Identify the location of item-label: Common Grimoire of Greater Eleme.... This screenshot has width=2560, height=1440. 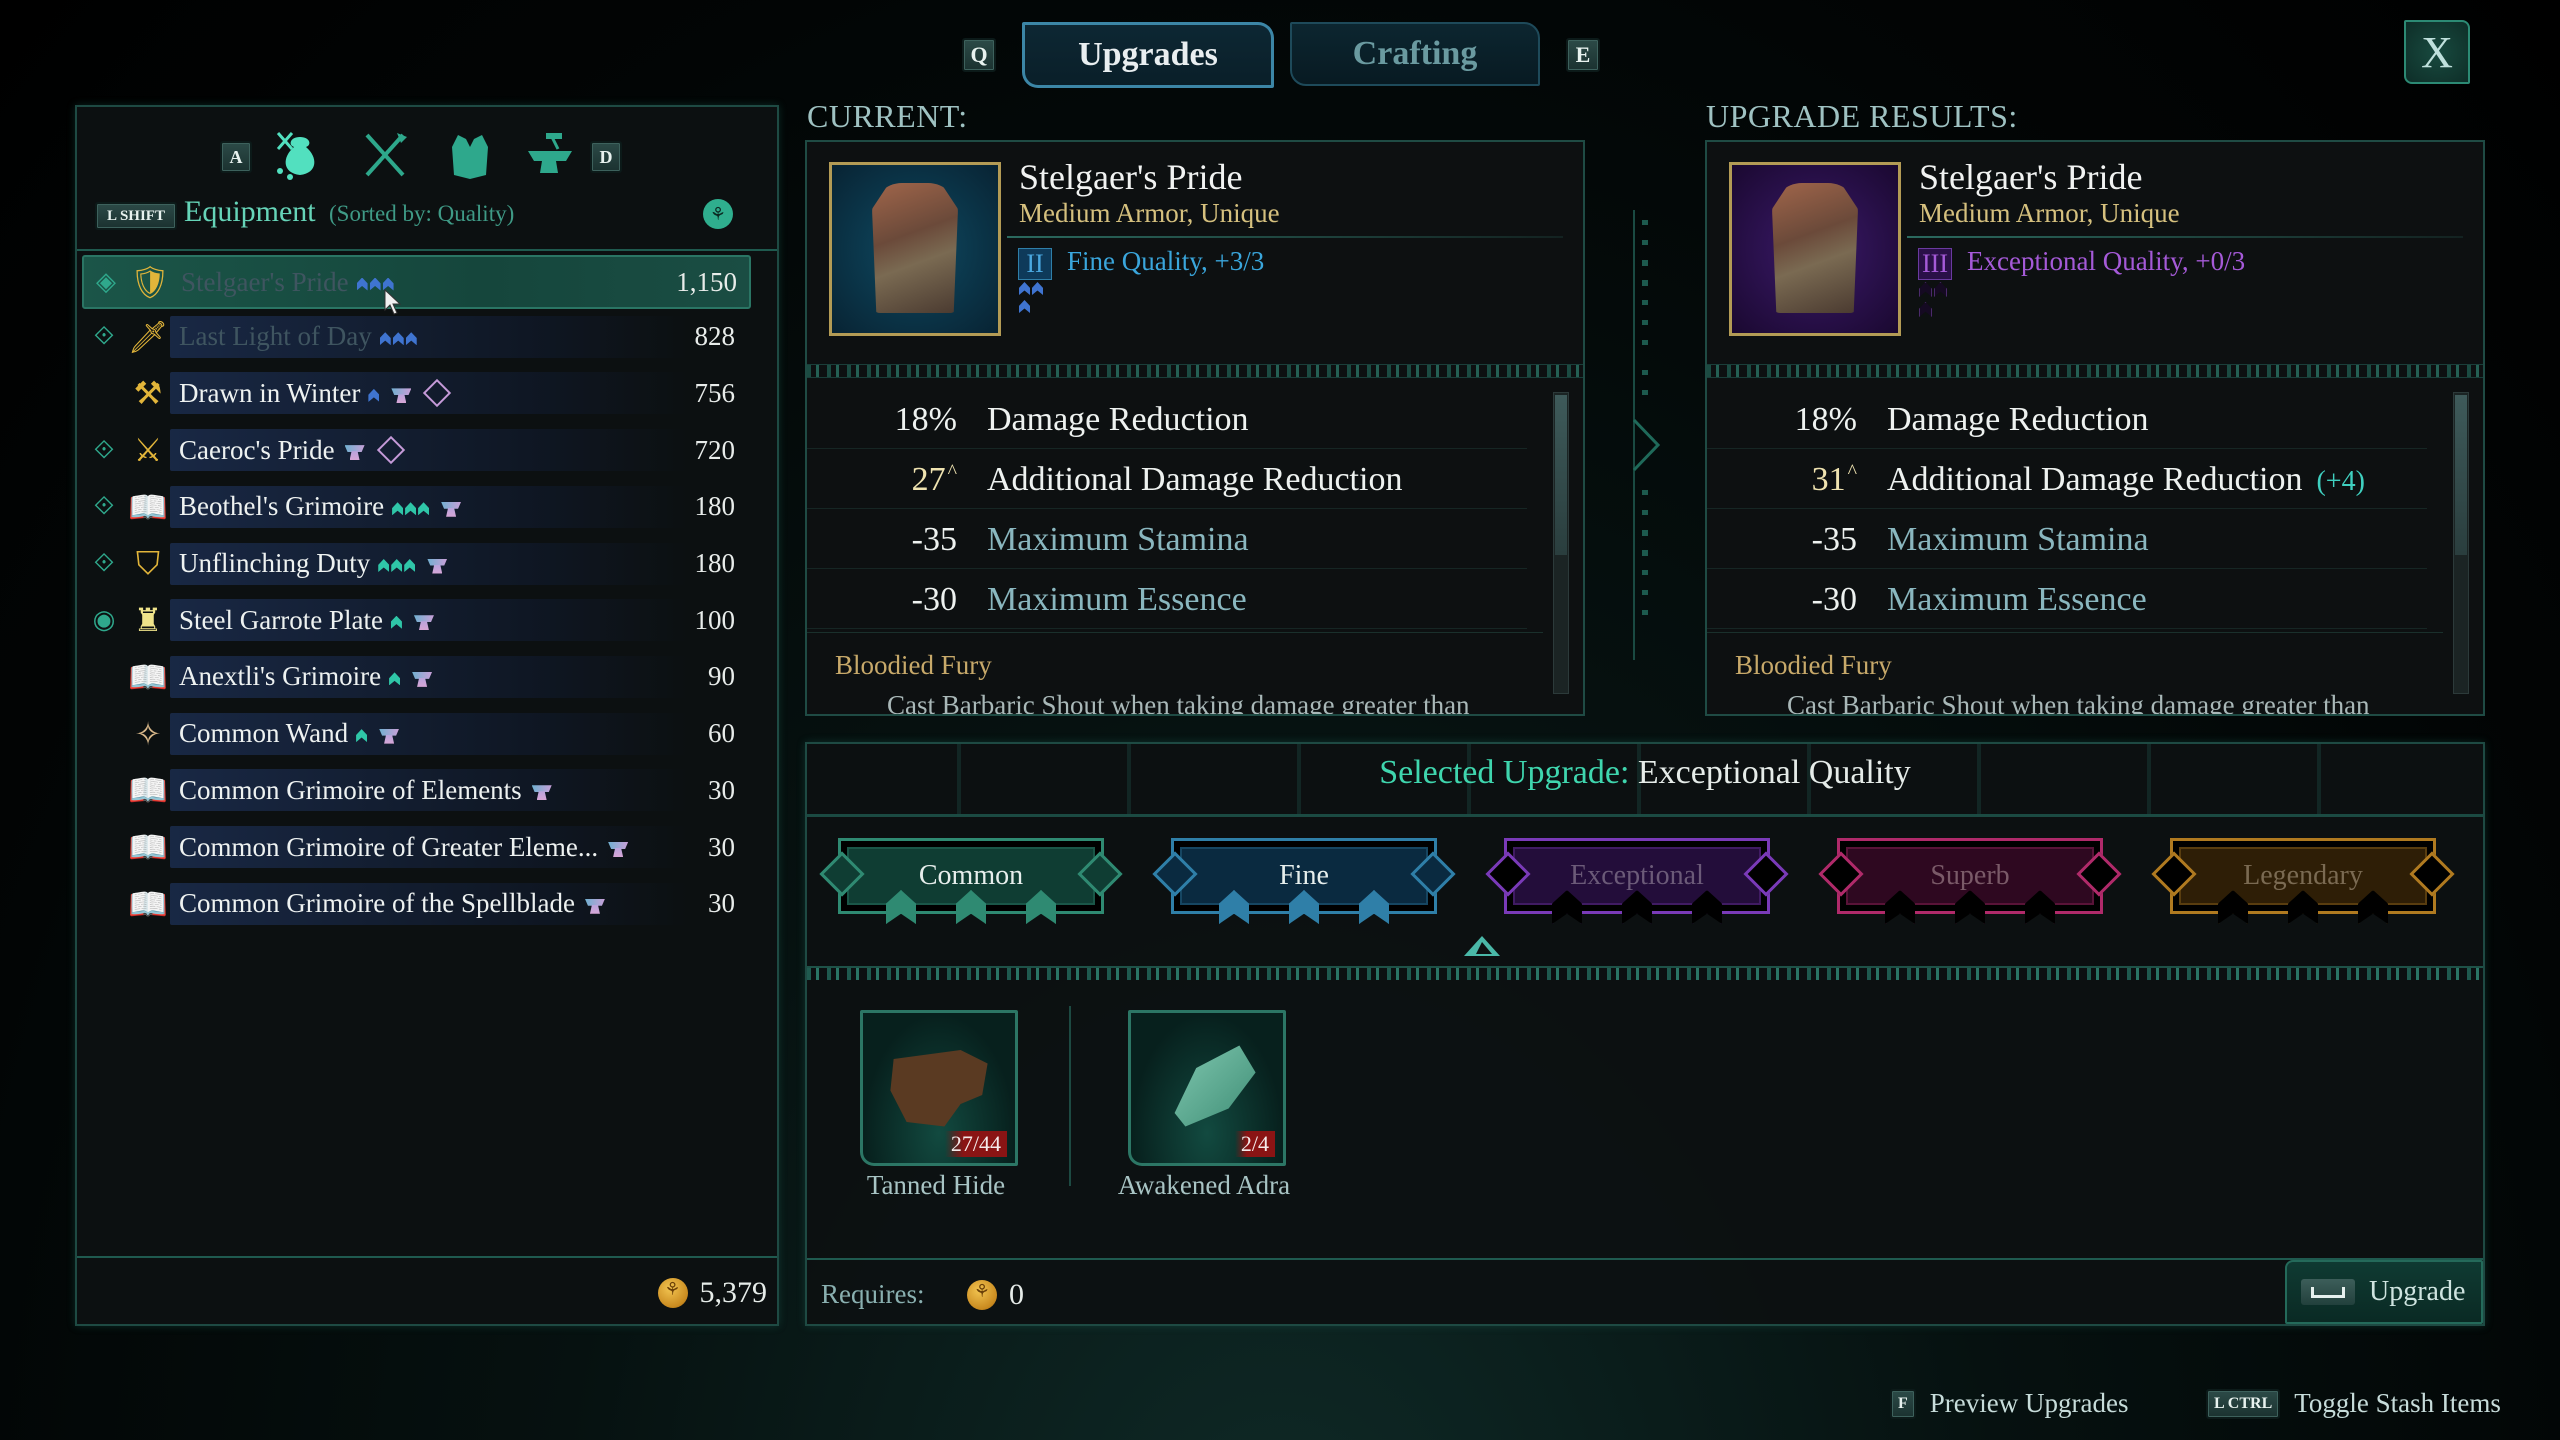
(404, 847).